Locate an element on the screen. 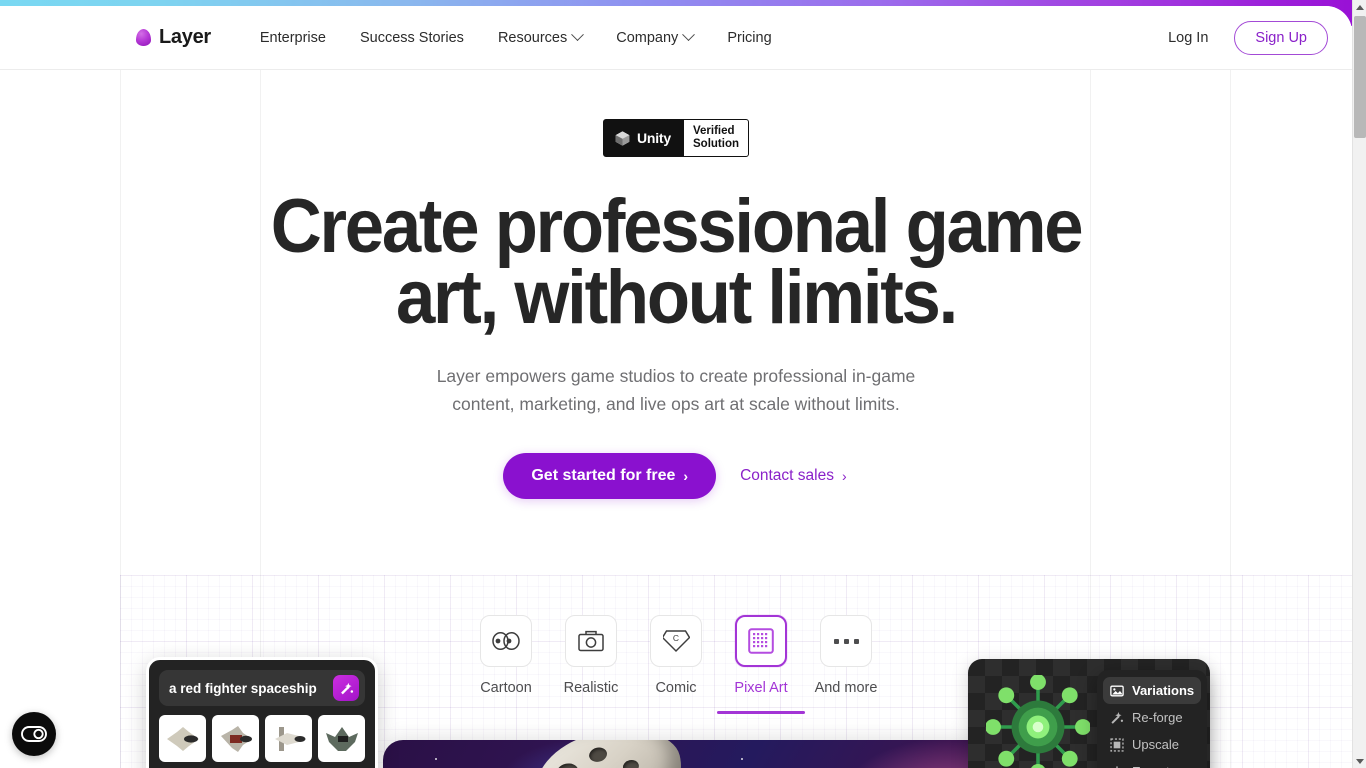  nav-item-success-stories: Success Stories is located at coordinates (412, 38).